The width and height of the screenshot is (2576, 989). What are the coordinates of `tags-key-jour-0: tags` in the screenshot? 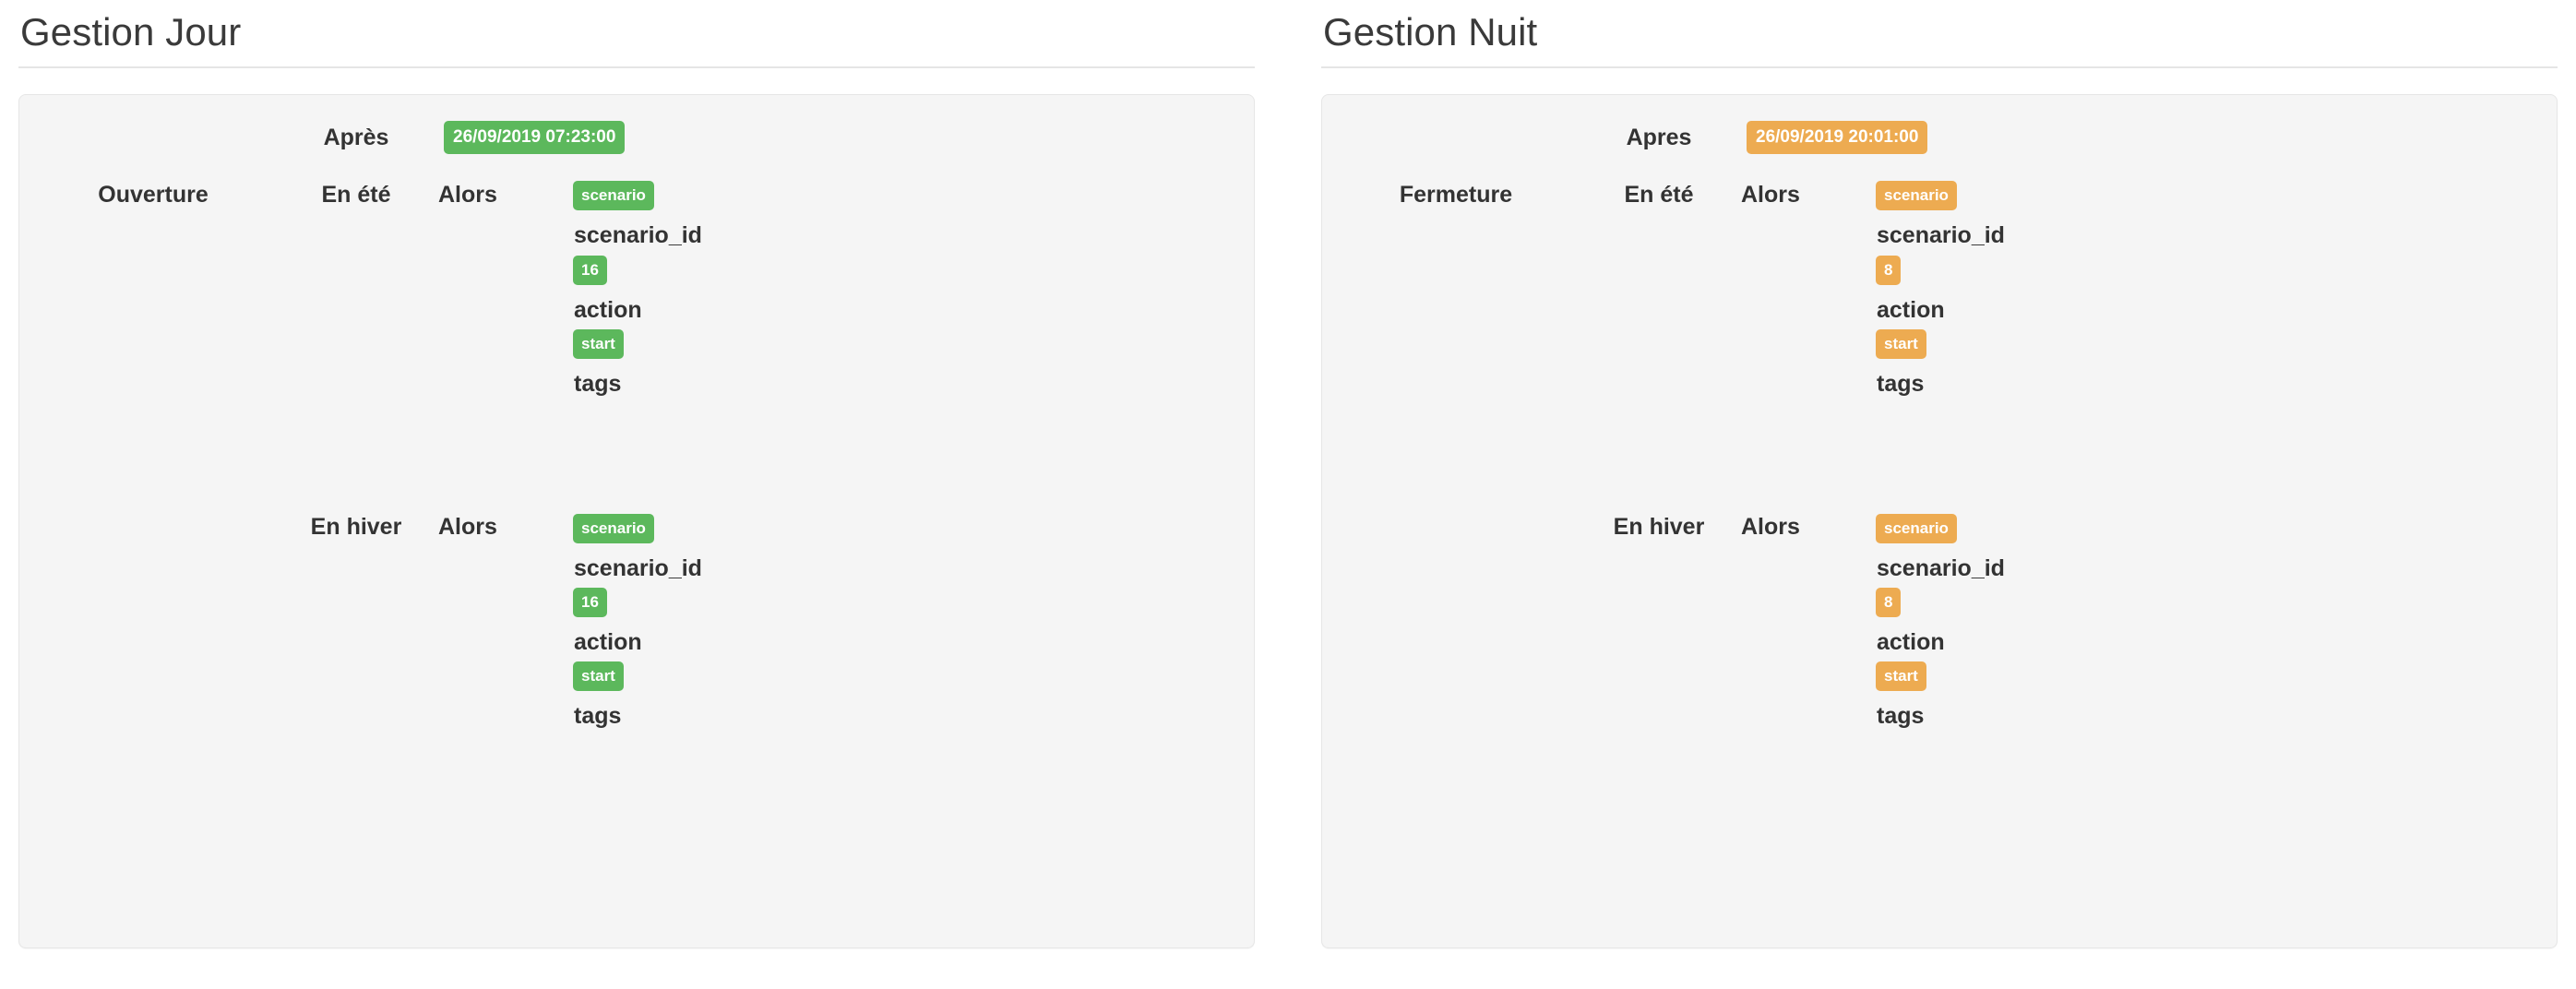 It's located at (598, 384).